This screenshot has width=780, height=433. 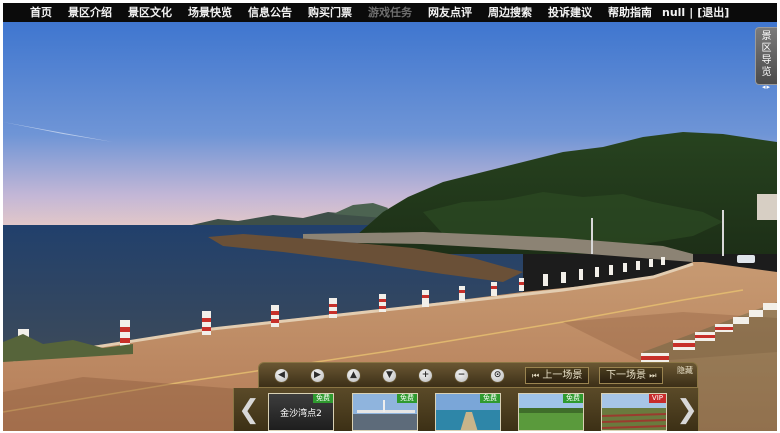 I want to click on rotate-left-icon: ◀, so click(x=281, y=375).